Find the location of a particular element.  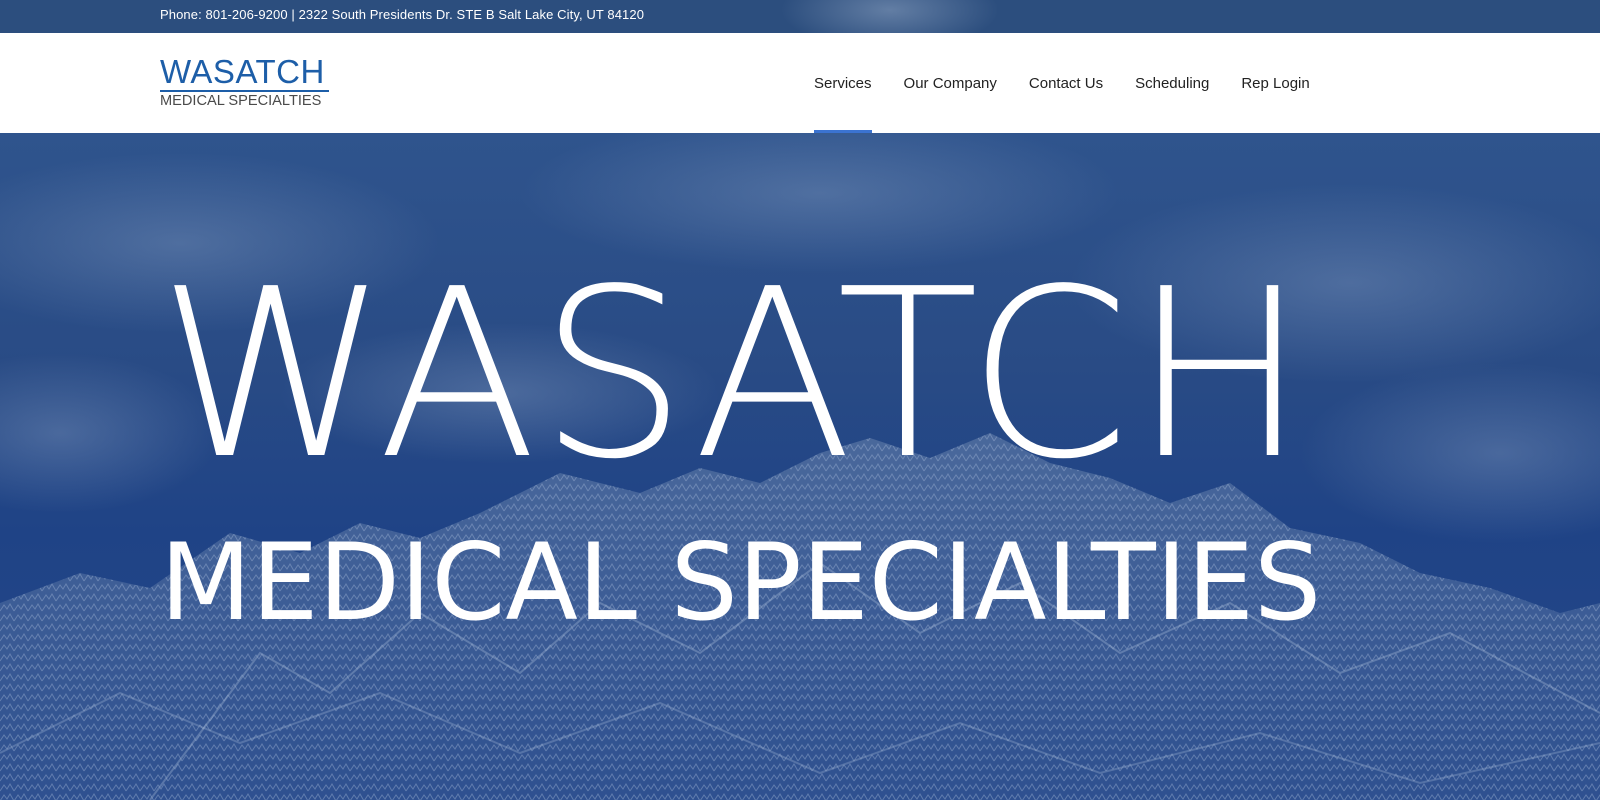

hero-subtitle: MEDICAL SPECIALTIES is located at coordinates (741, 582).